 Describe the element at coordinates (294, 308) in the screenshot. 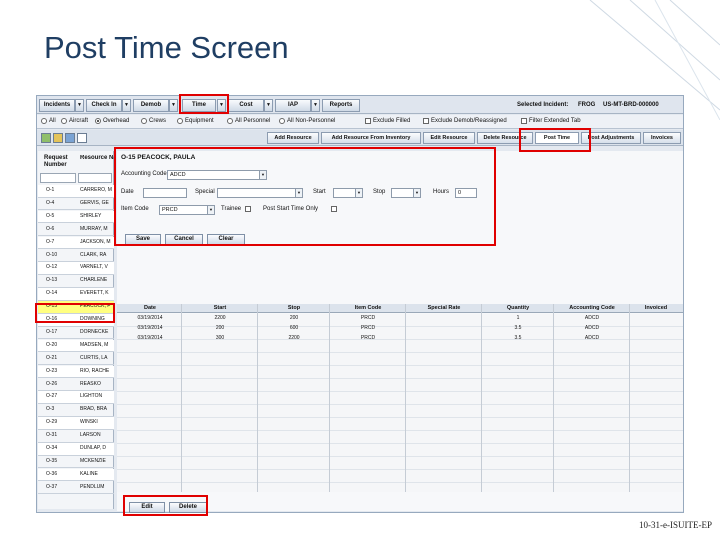

I see `column-header-stop: Stop` at that location.